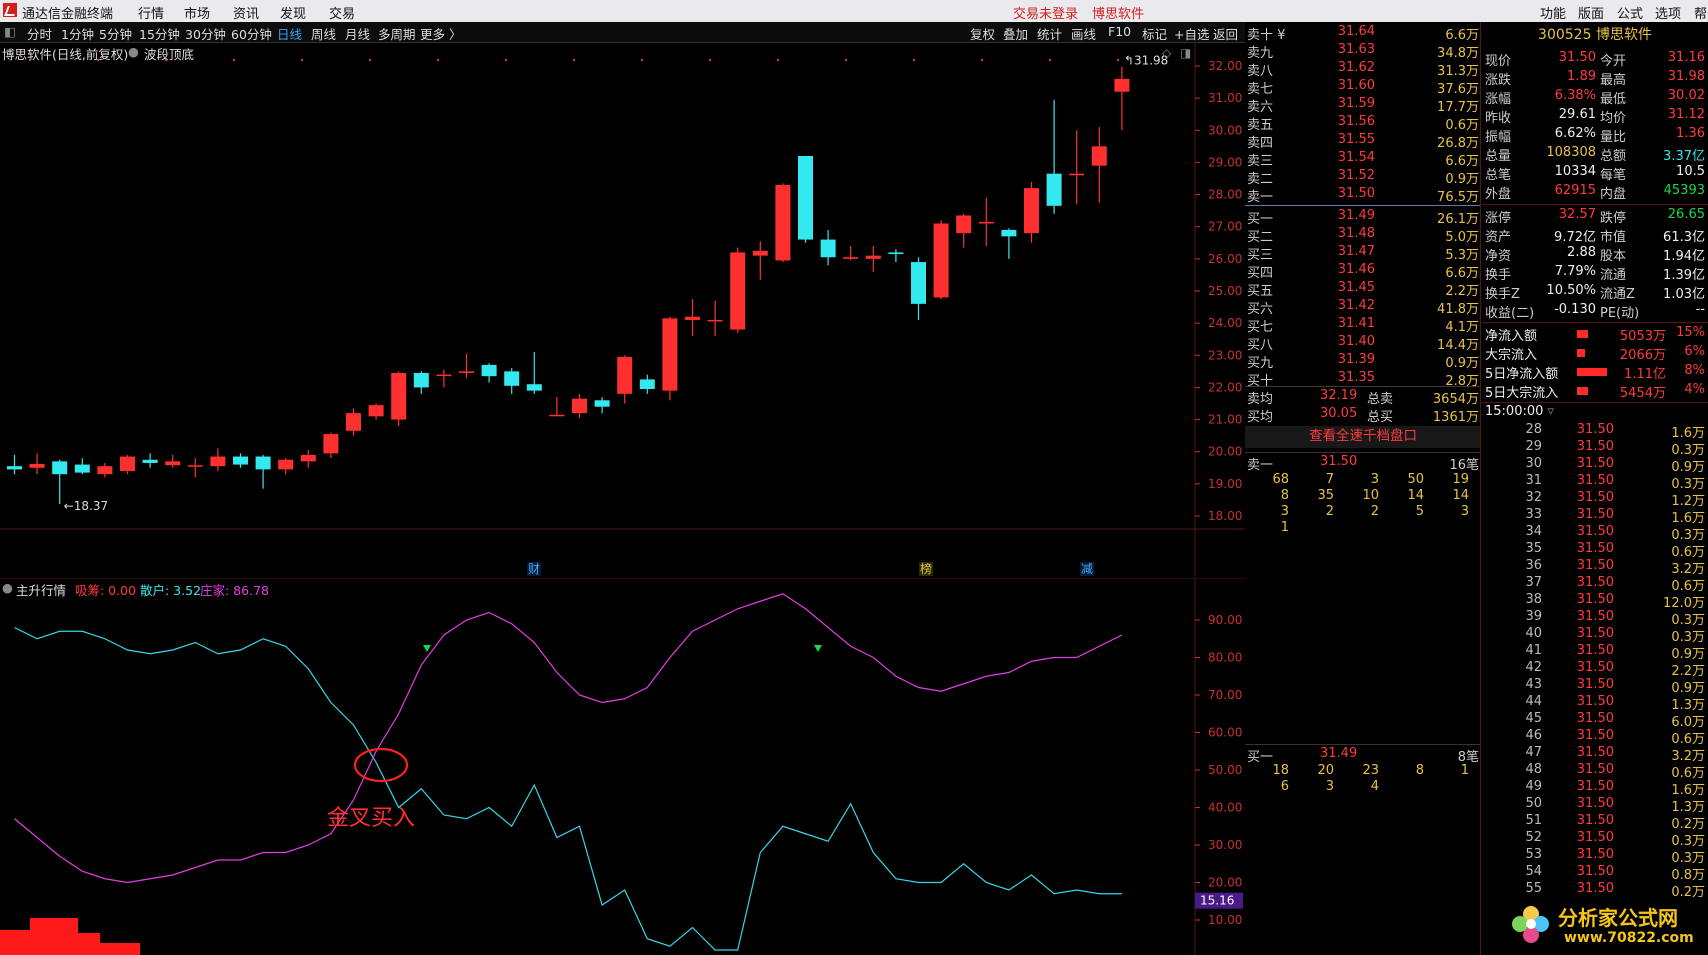 The image size is (1708, 955). What do you see at coordinates (1363, 159) in the screenshot?
I see `ask-row: 卖三 31.54 6.6万` at bounding box center [1363, 159].